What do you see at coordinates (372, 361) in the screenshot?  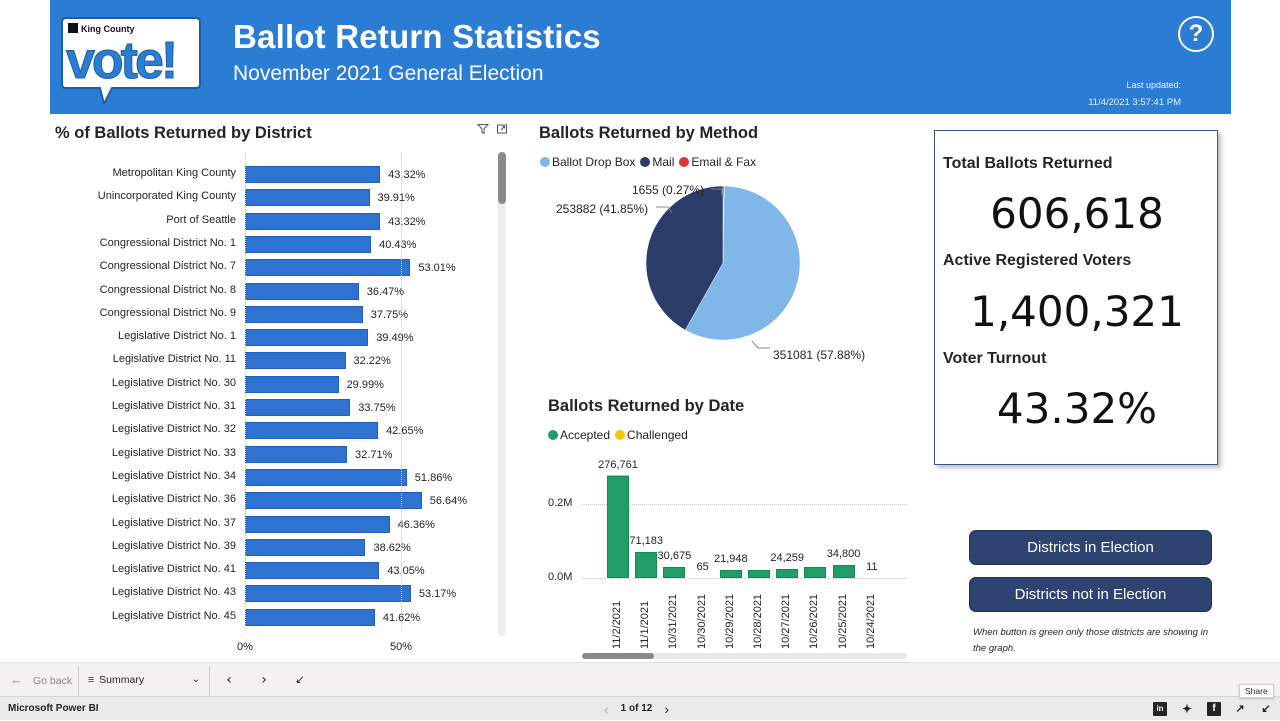 I see `district-data-label: 32.22%` at bounding box center [372, 361].